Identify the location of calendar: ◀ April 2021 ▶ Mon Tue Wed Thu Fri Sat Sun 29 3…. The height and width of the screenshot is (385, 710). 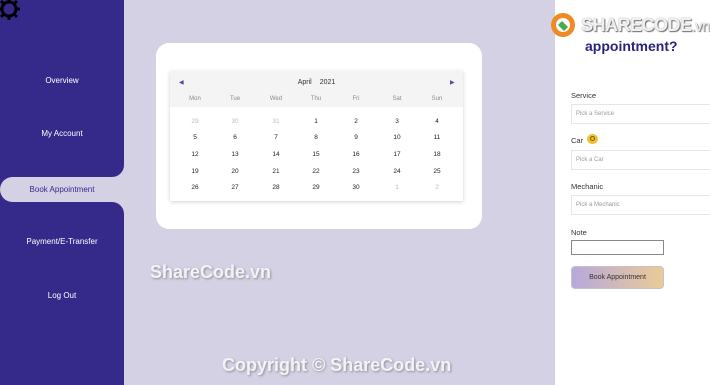
(316, 136).